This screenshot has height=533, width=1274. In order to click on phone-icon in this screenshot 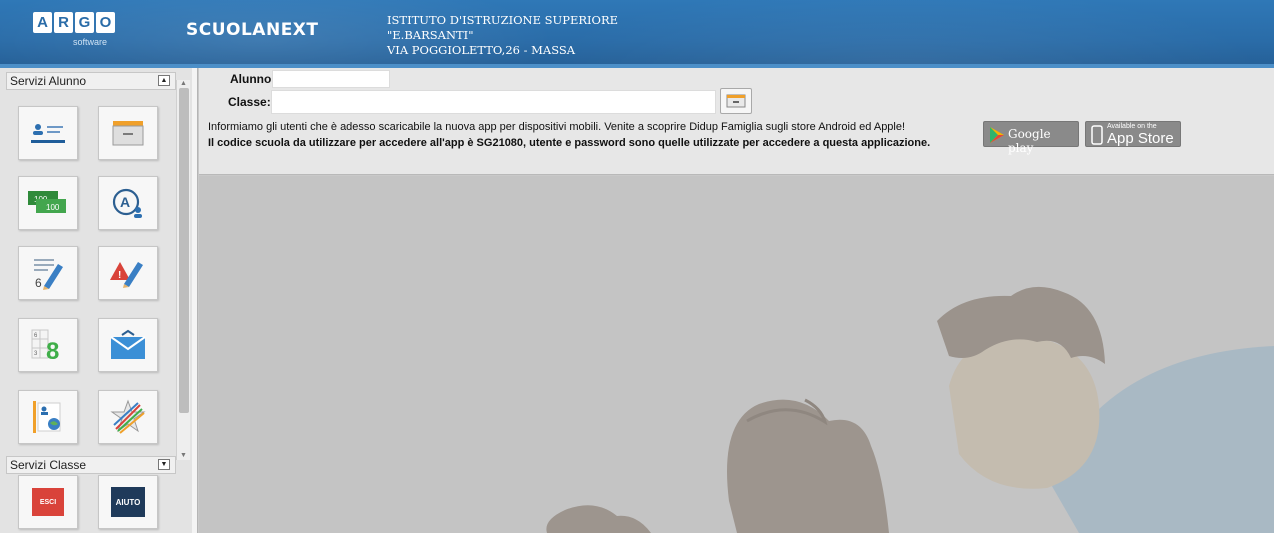, I will do `click(1097, 135)`.